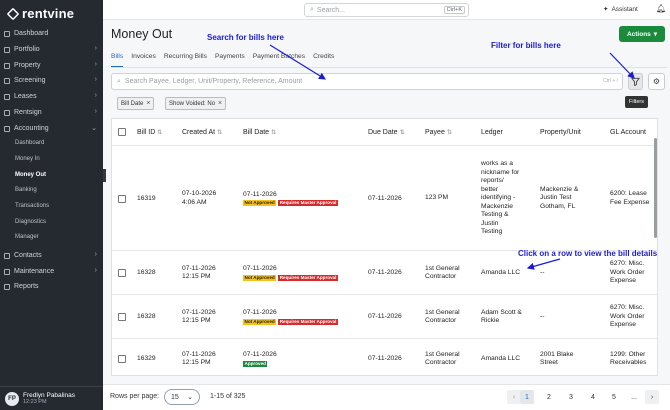 The width and height of the screenshot is (670, 410). What do you see at coordinates (51, 80) in the screenshot?
I see `sidebar-item-screening: Screening ›` at bounding box center [51, 80].